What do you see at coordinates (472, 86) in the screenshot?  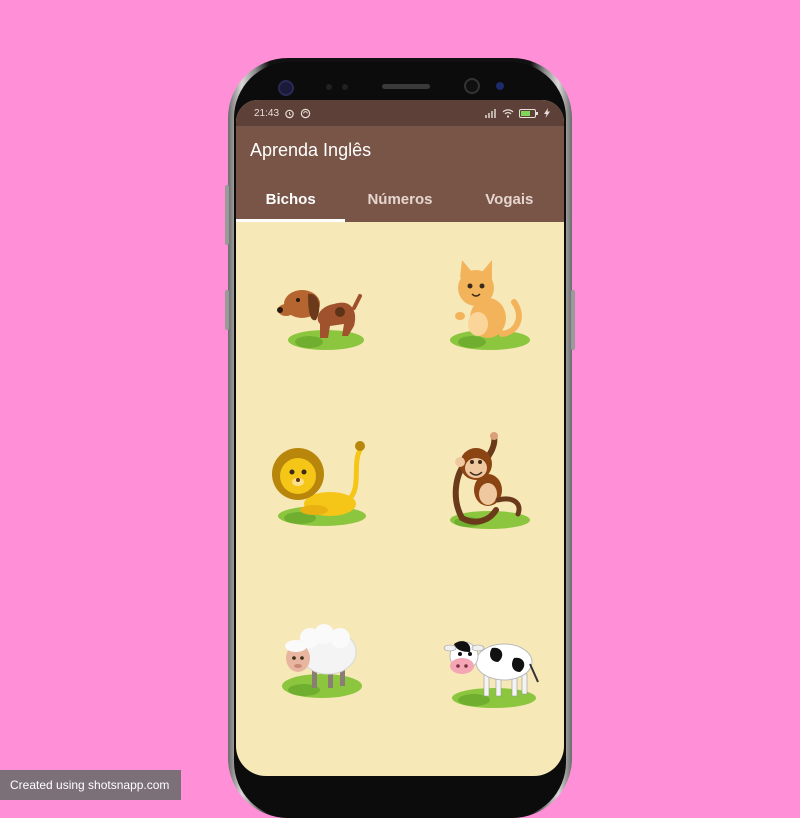 I see `front-camera-icon` at bounding box center [472, 86].